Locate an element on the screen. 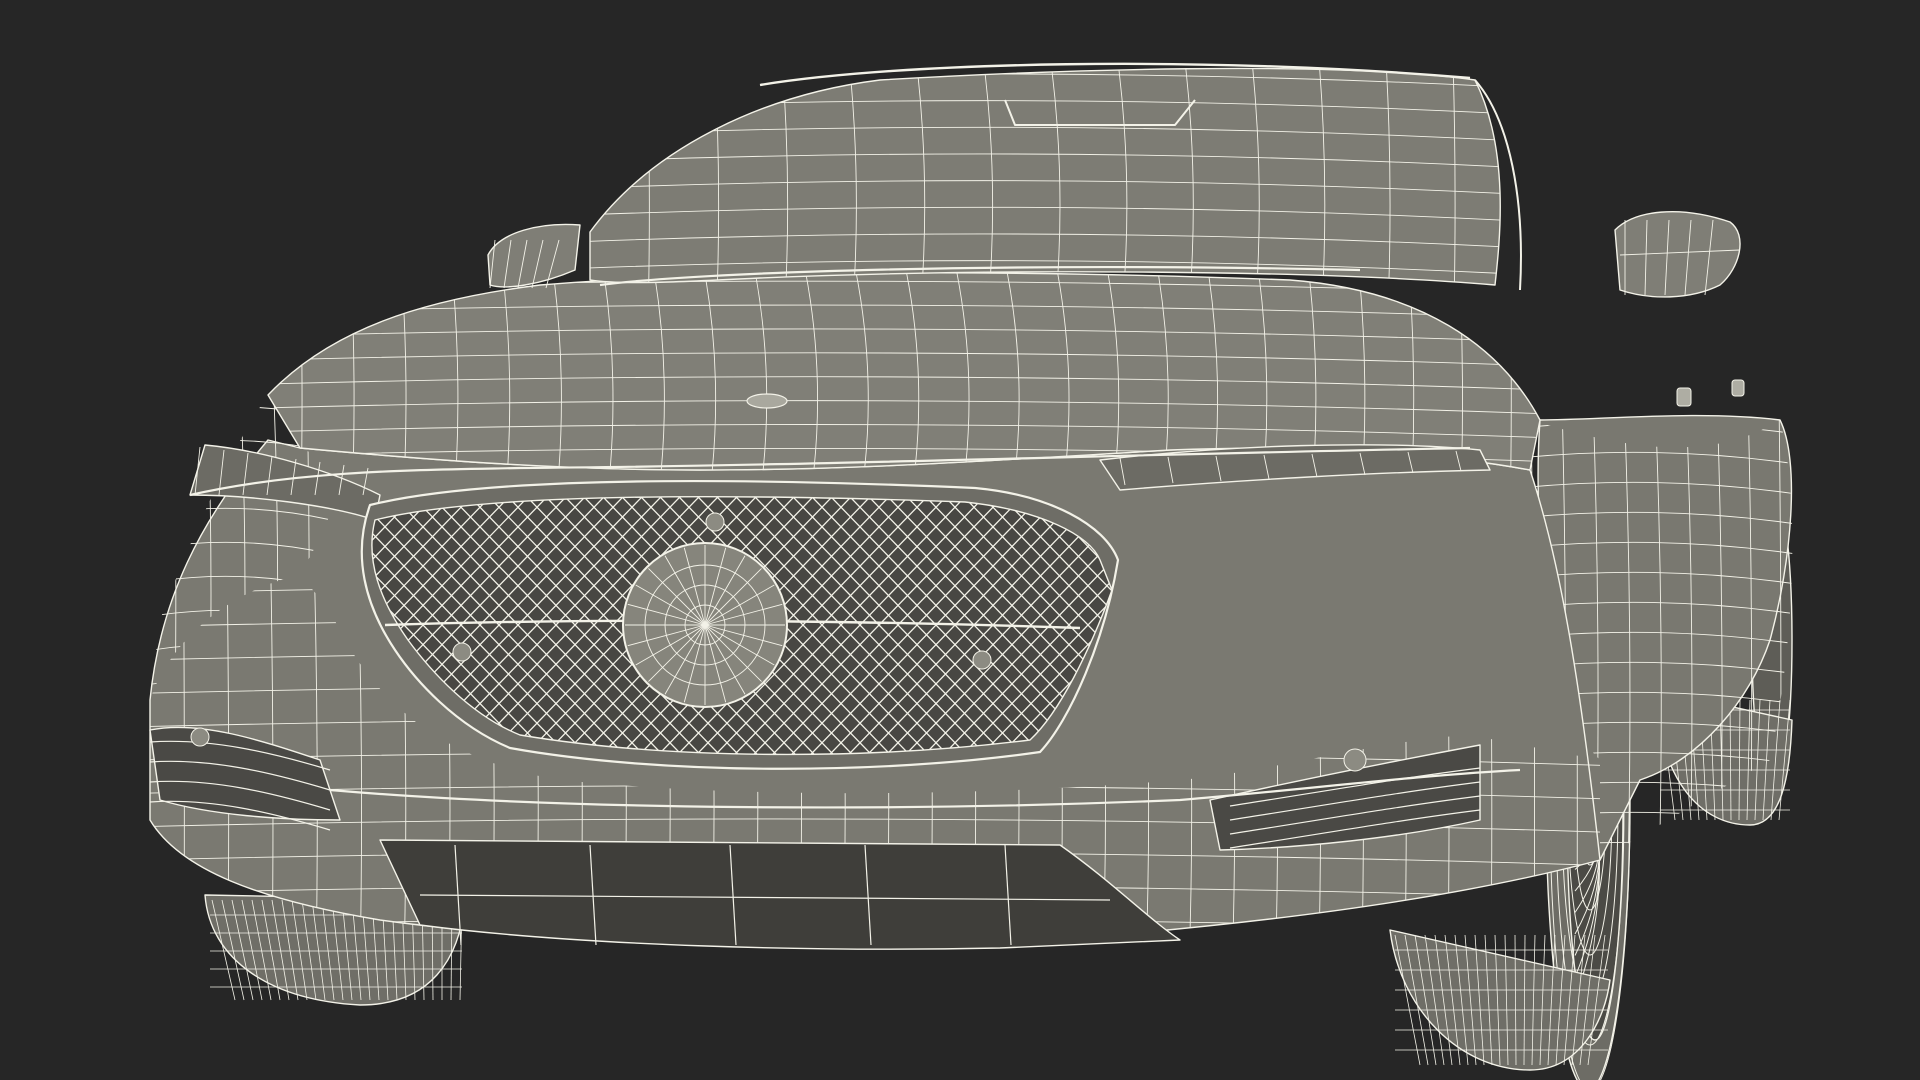 The image size is (1920, 1080). front-emblem is located at coordinates (705, 625).